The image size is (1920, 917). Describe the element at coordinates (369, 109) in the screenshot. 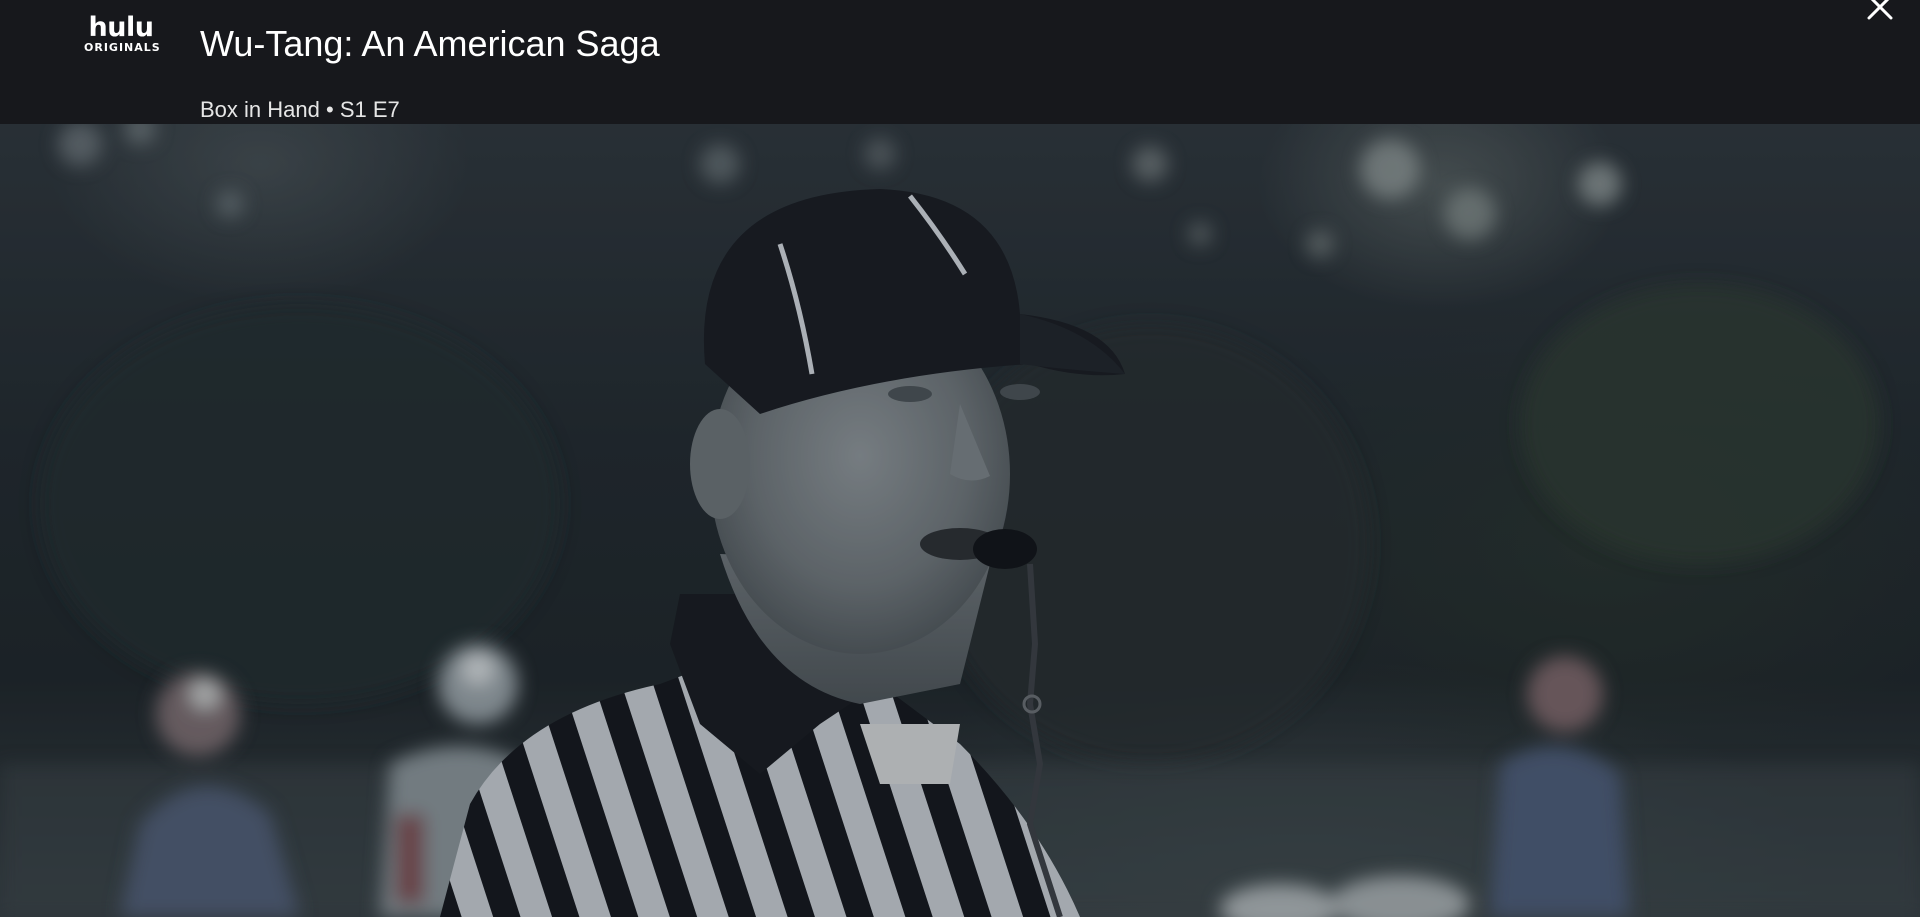

I see `episode-code: S1 E7` at that location.